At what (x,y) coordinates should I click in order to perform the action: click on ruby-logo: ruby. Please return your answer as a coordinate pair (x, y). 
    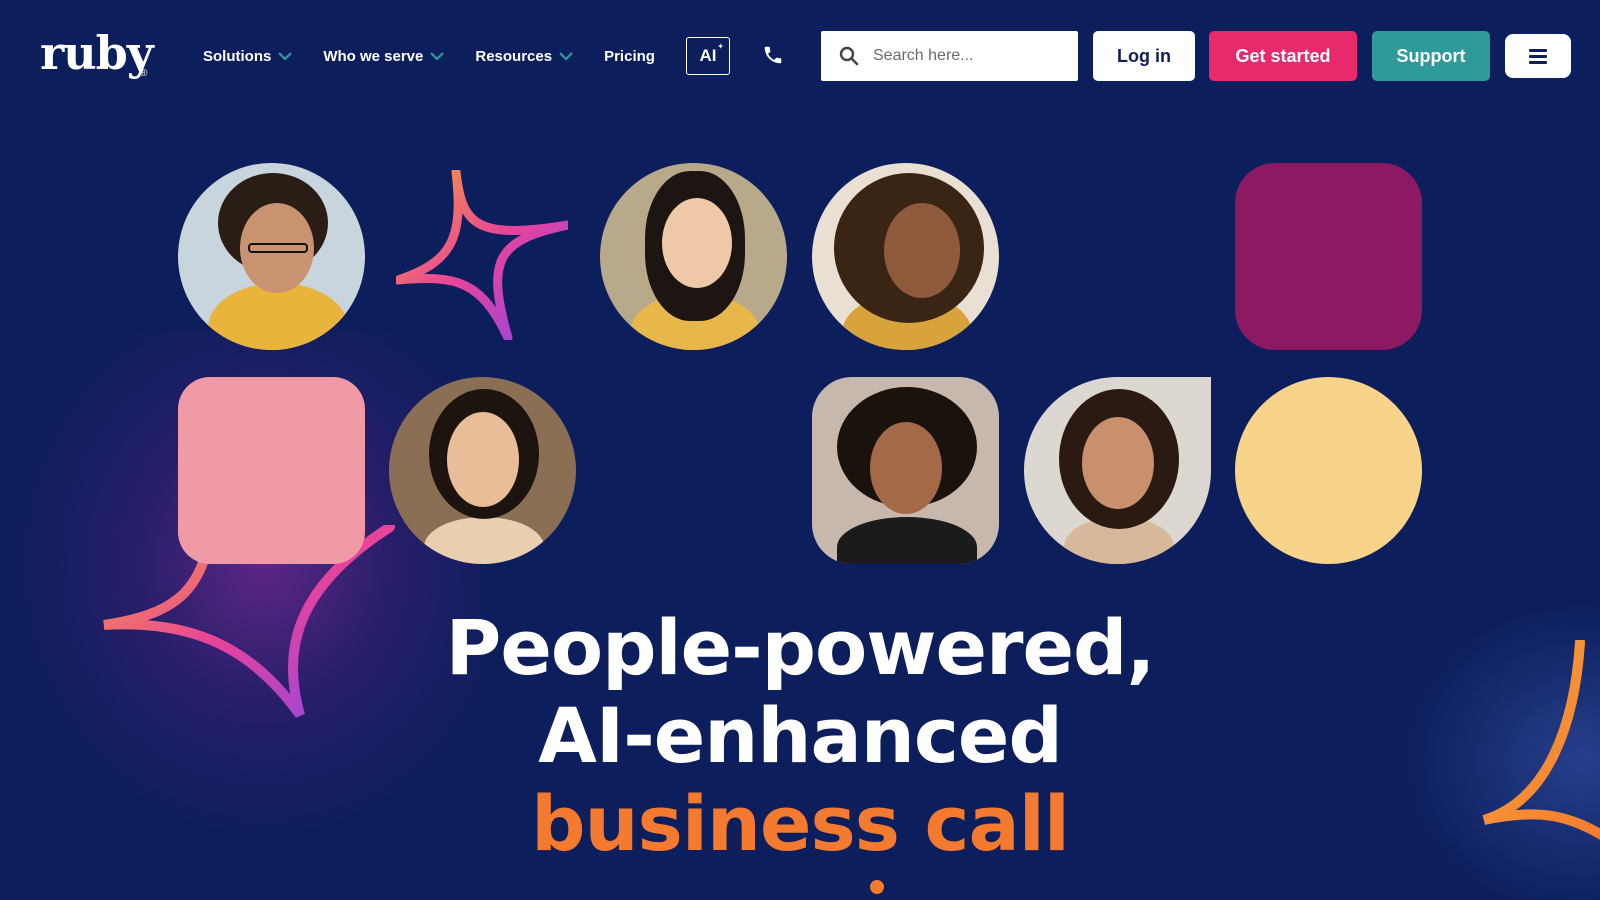
    Looking at the image, I should click on (97, 53).